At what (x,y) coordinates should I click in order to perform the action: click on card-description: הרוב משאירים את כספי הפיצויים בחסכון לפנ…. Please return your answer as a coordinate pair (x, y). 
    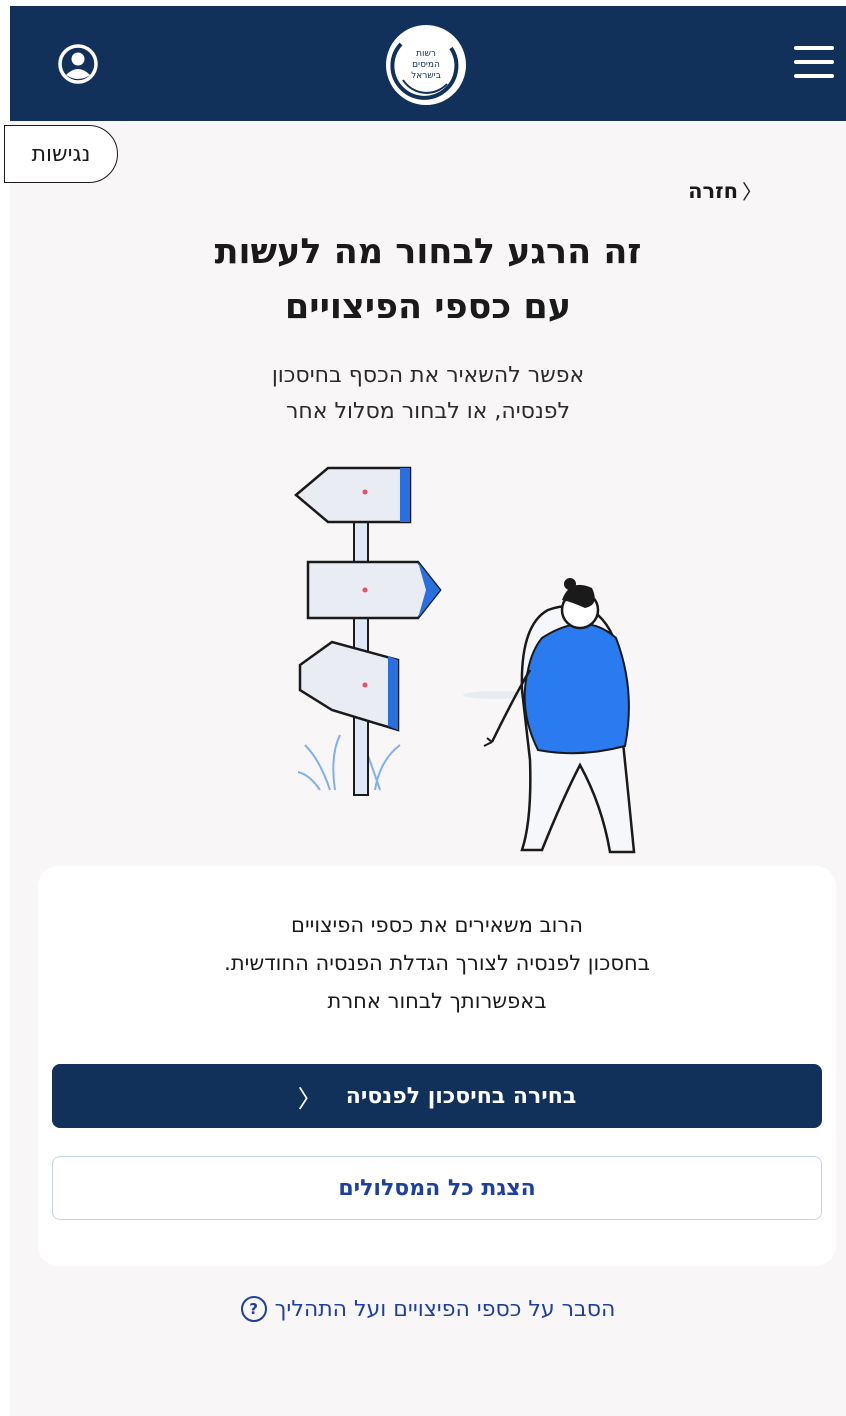
    Looking at the image, I should click on (437, 963).